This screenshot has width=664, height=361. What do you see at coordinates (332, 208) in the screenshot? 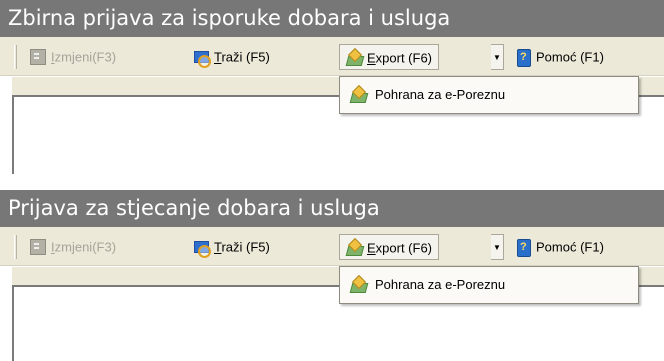
I see `window-title: Prijava za stjecanje dobara i usluga` at bounding box center [332, 208].